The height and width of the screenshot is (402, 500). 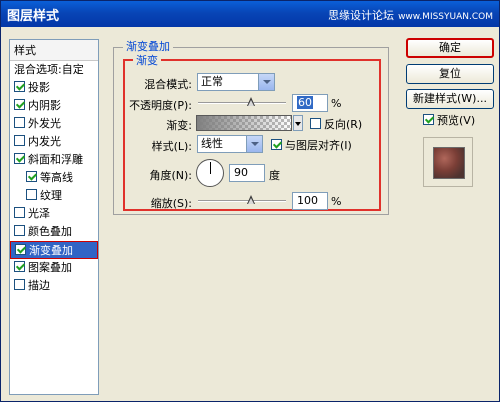 What do you see at coordinates (44, 141) in the screenshot?
I see `style-item-label: 内发光` at bounding box center [44, 141].